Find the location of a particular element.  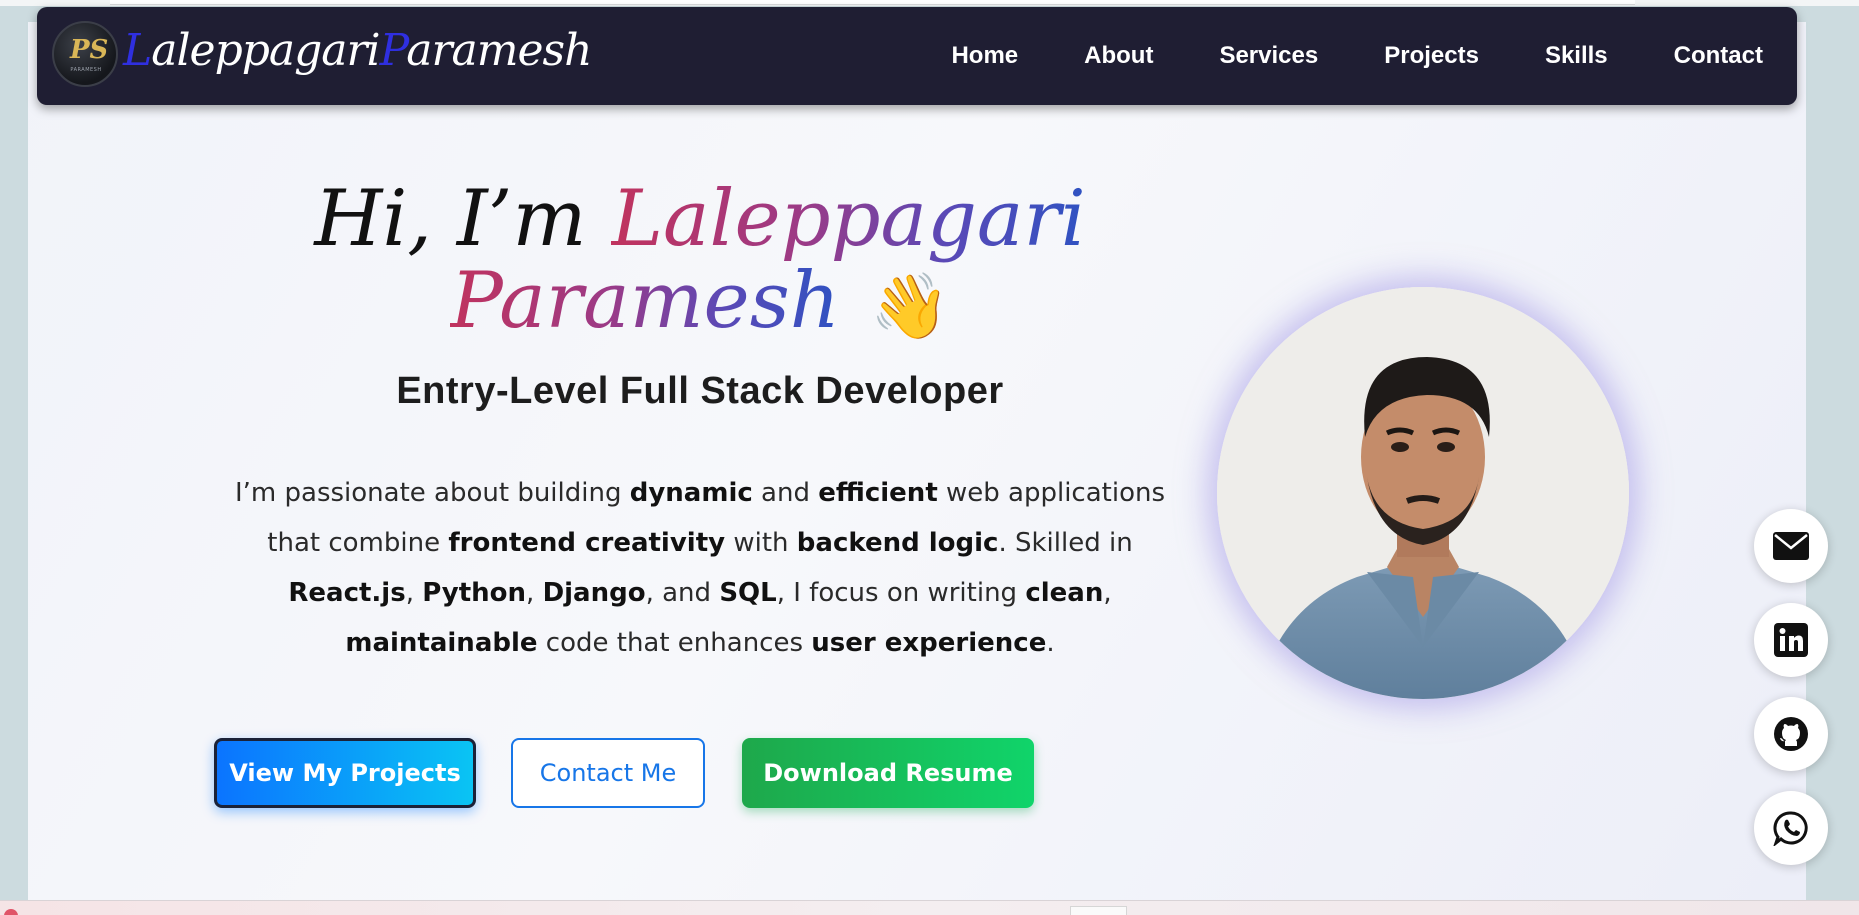

bio-text: , and is located at coordinates (682, 593).